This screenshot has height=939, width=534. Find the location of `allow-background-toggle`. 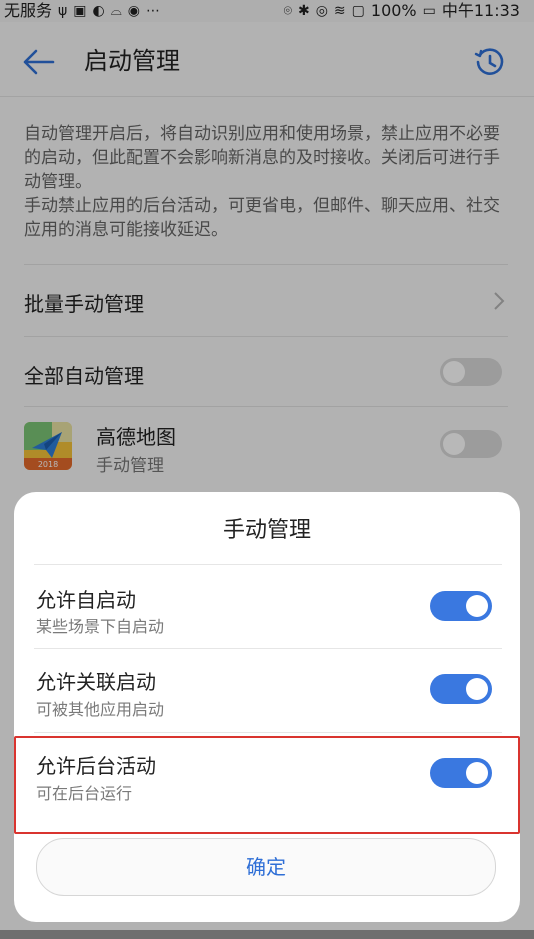

allow-background-toggle is located at coordinates (461, 773).